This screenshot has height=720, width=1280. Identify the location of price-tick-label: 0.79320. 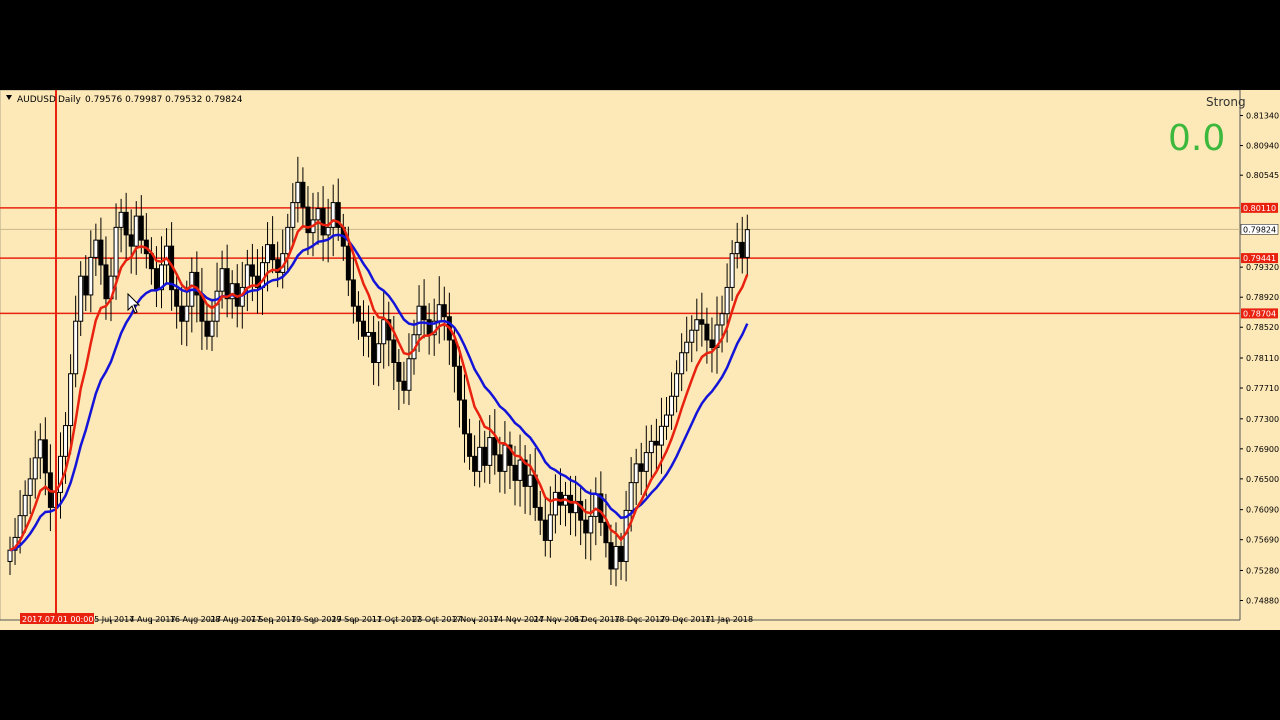
(1262, 267).